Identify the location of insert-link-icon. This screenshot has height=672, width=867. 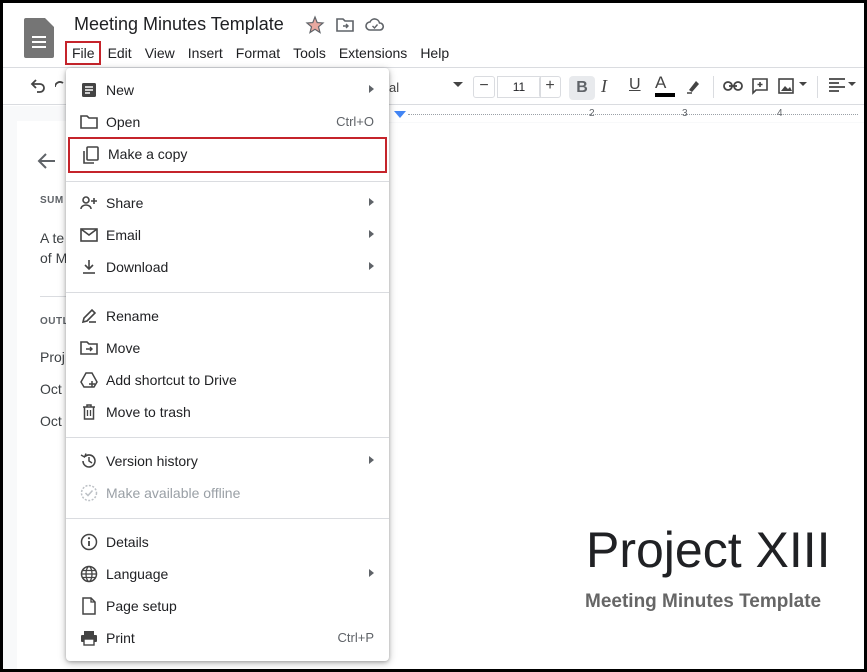
(733, 86).